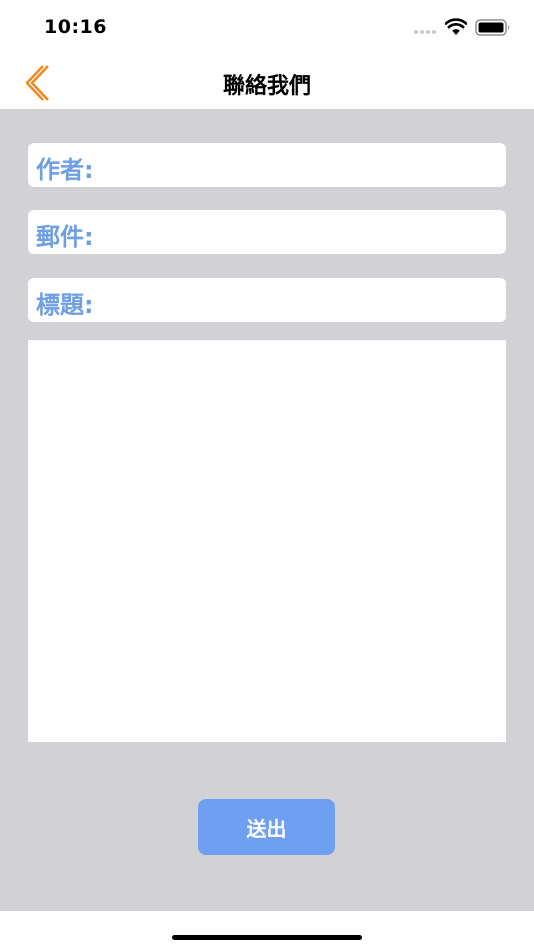  Describe the element at coordinates (307, 301) in the screenshot. I see `subject-input` at that location.